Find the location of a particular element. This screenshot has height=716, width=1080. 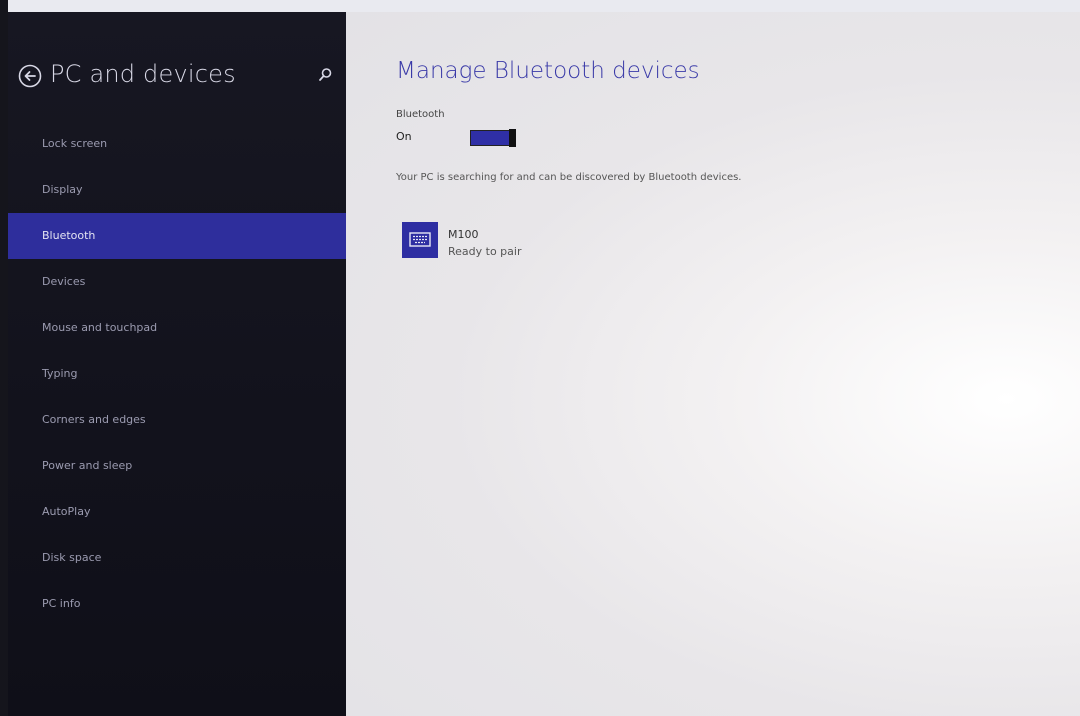

nav-item-typing: Typing is located at coordinates (177, 374).